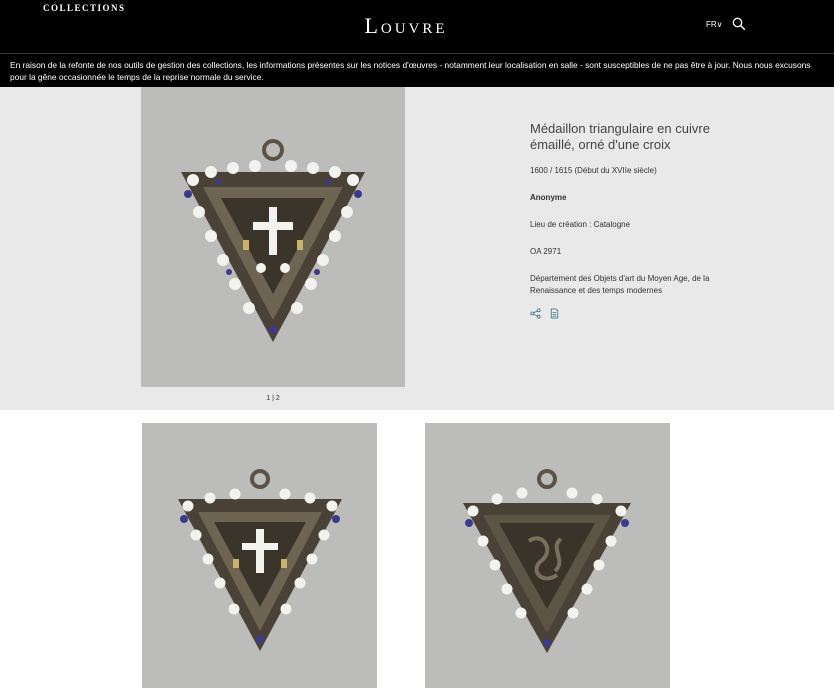  I want to click on chevron-down-icon: ∨, so click(719, 24).